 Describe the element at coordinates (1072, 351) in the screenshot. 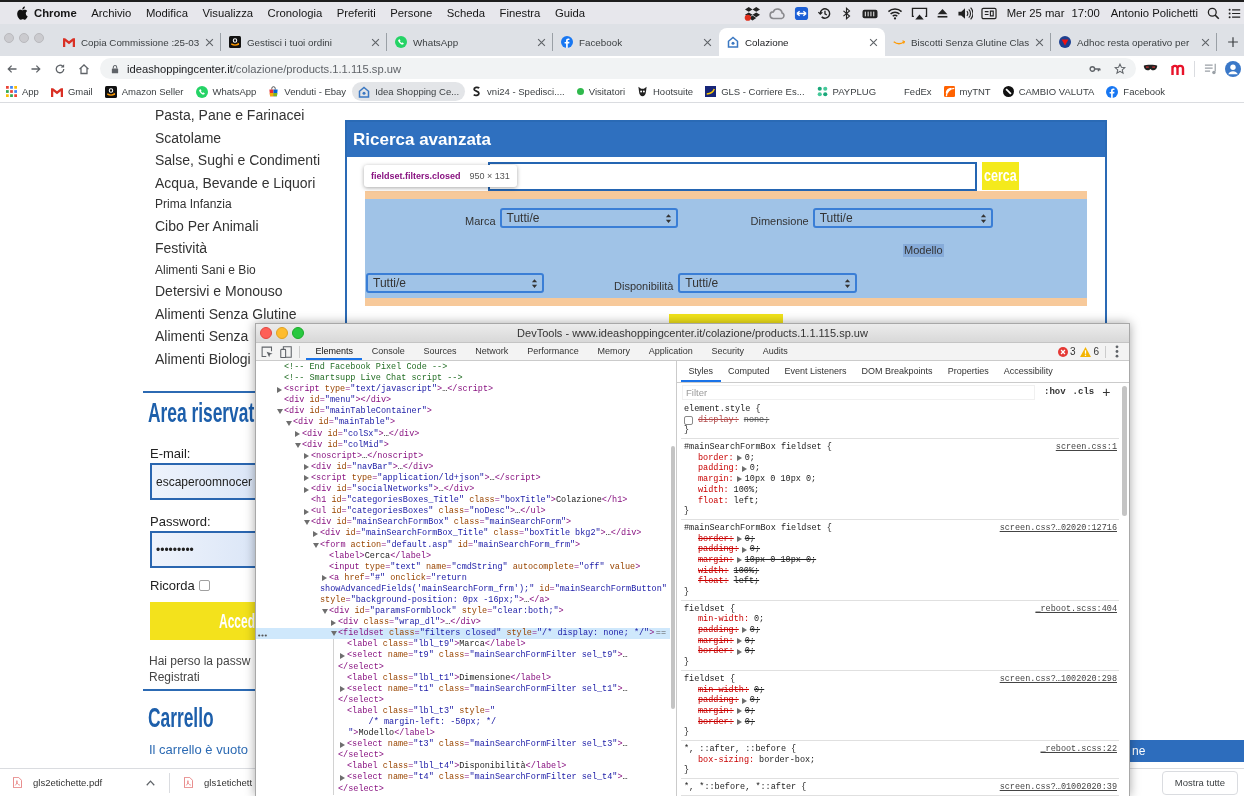

I see `error-count: 3` at that location.